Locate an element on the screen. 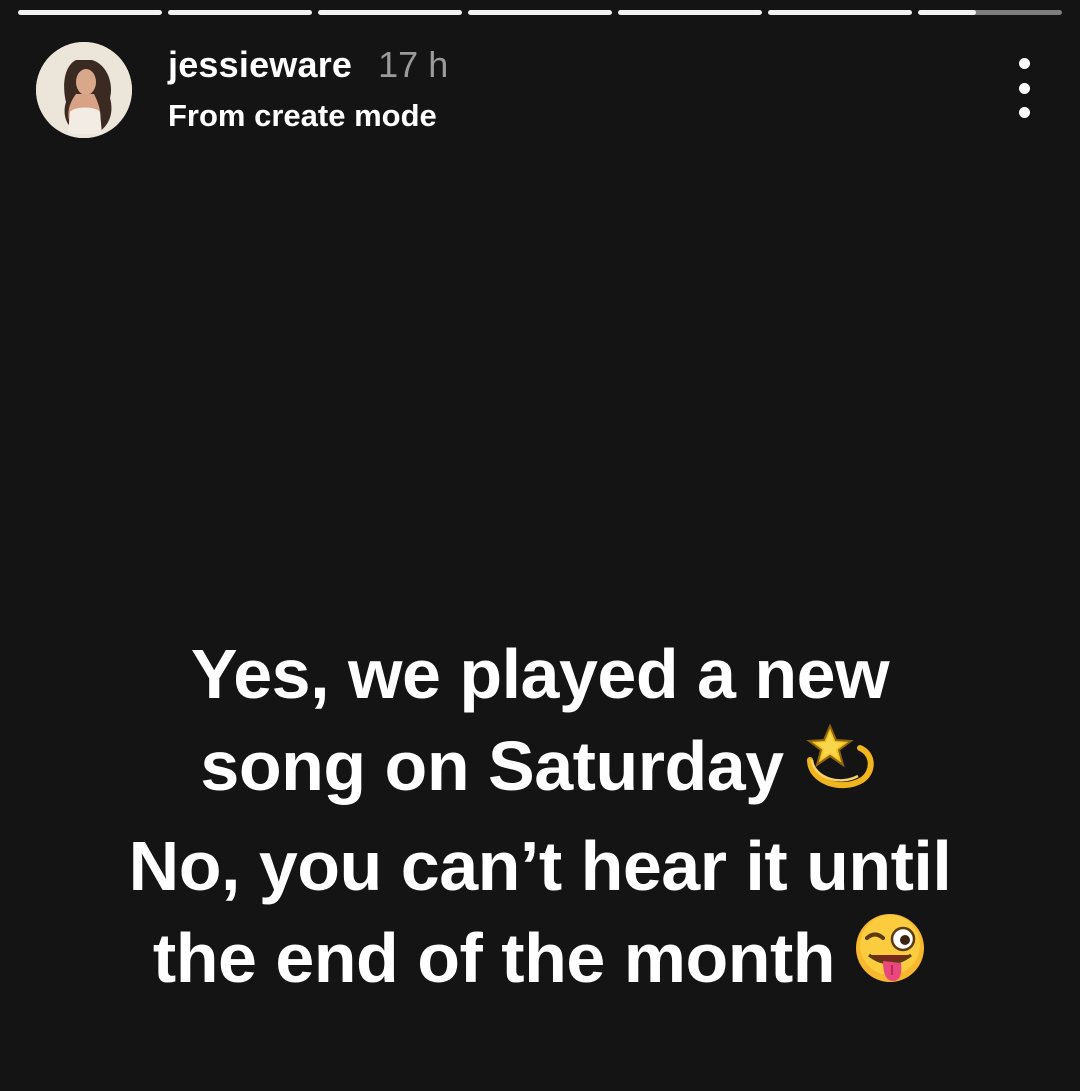 This screenshot has height=1091, width=1080. dizzy-star-emoji is located at coordinates (841, 768).